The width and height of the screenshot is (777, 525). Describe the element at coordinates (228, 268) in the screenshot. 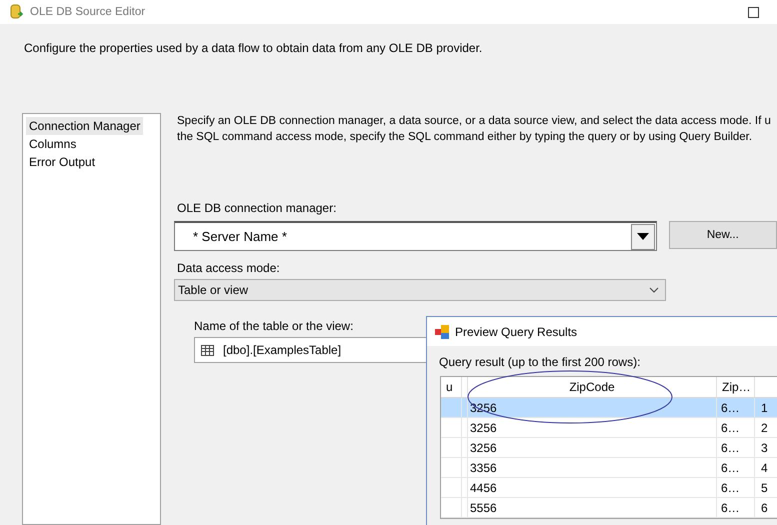

I see `field-label: Data access mode:` at that location.